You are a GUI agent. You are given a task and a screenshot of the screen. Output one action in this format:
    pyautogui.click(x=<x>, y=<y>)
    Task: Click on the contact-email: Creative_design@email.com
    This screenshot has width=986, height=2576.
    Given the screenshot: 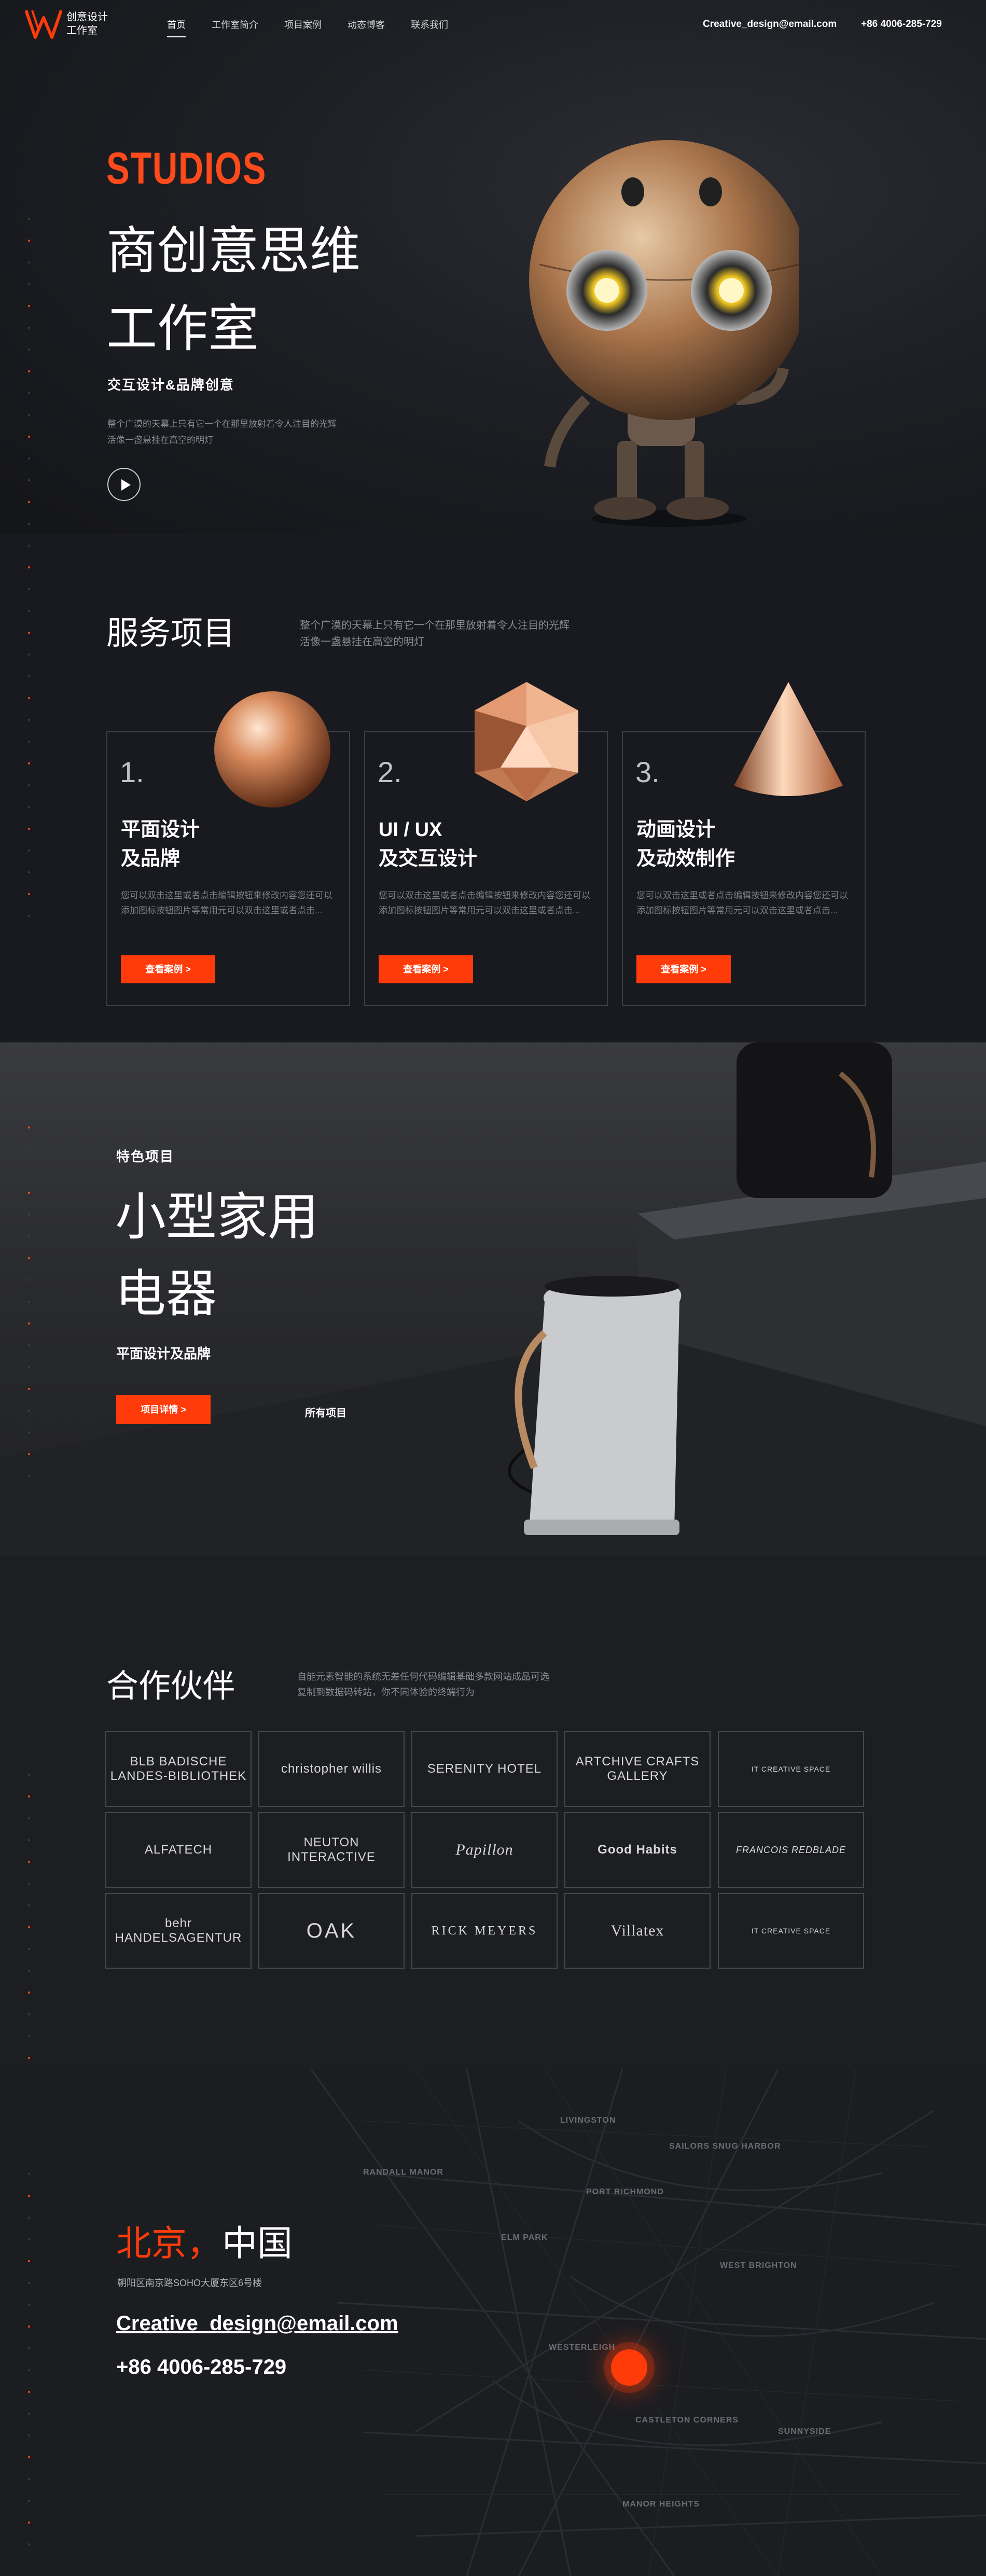 What is the action you would take?
    pyautogui.click(x=257, y=2323)
    